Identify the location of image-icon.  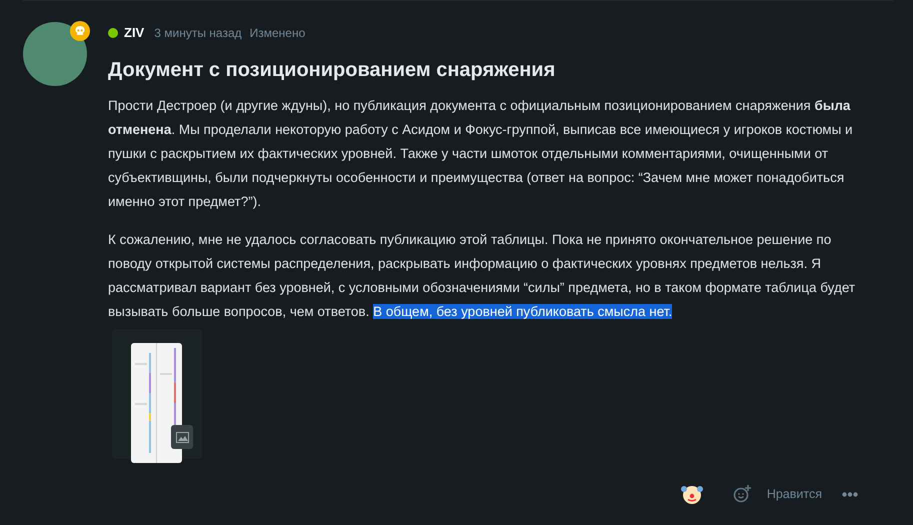
(182, 437).